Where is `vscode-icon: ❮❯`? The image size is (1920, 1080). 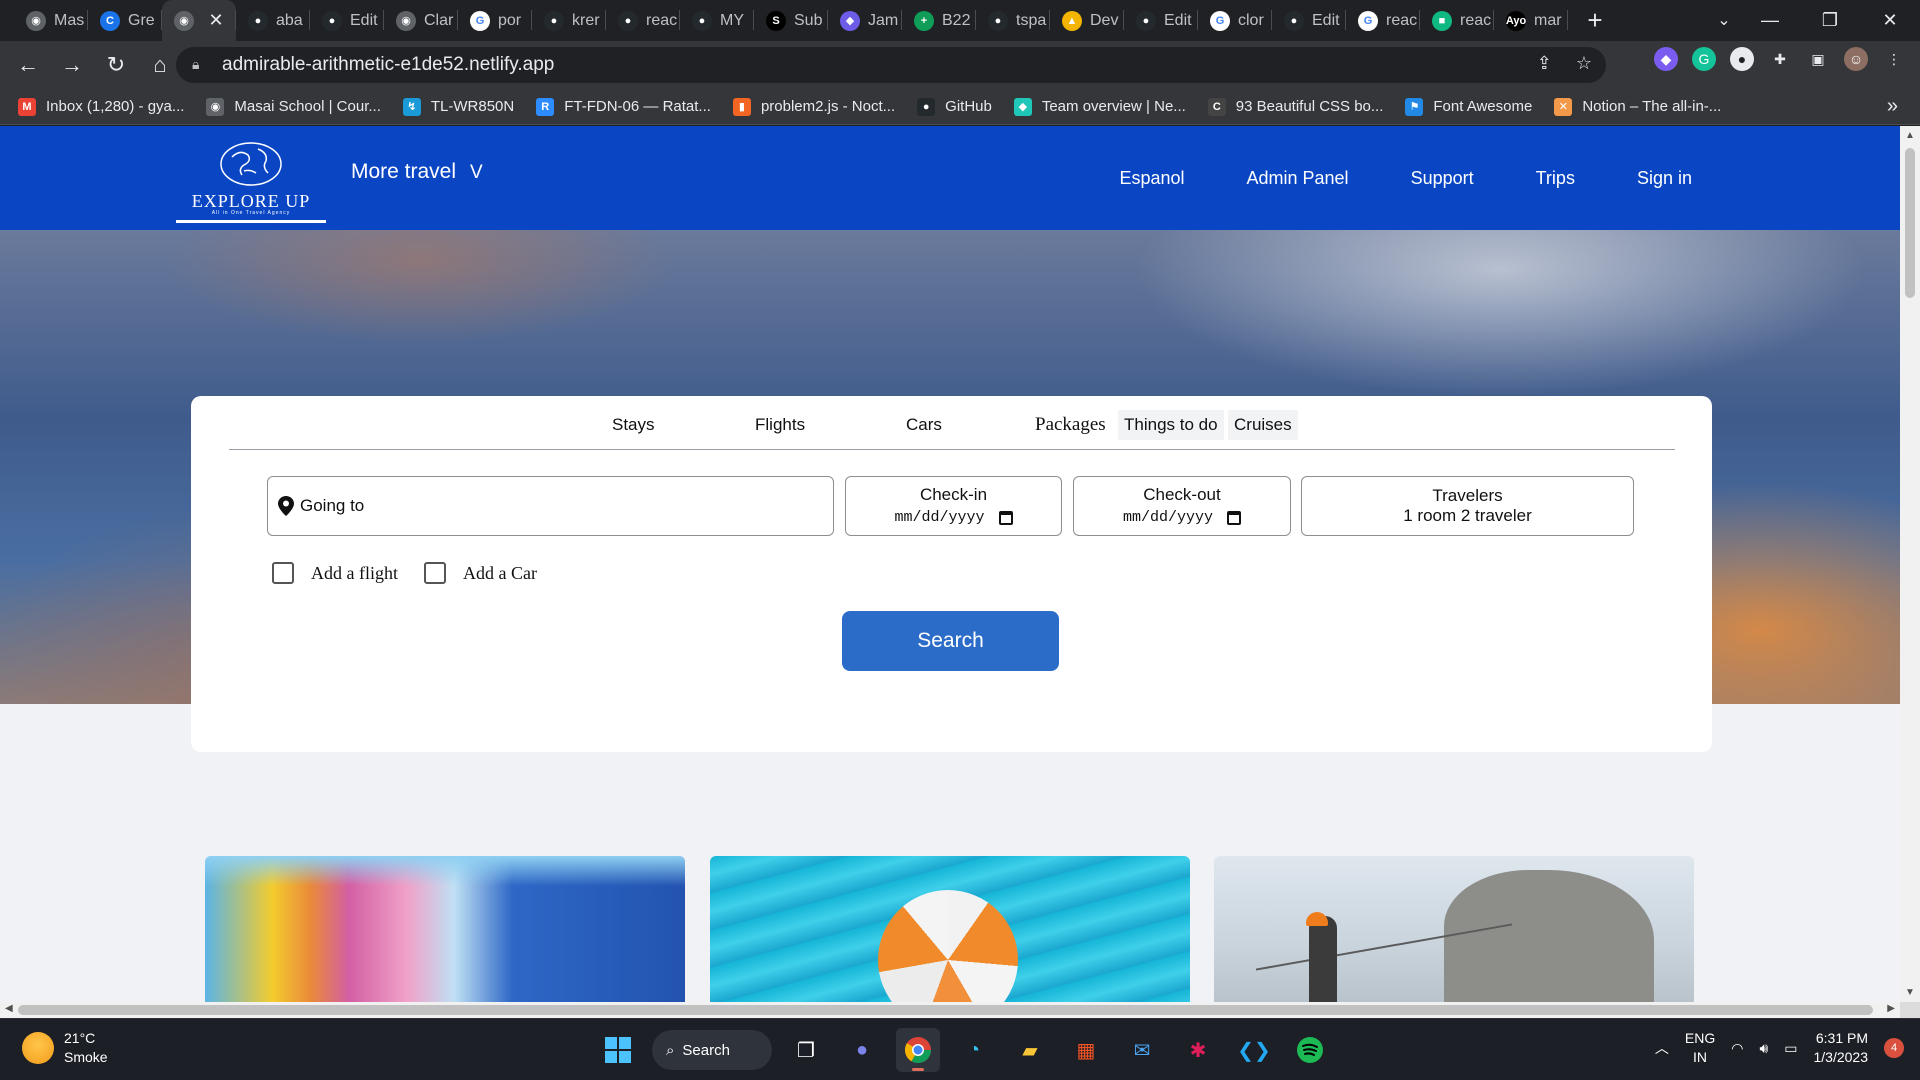 vscode-icon: ❮❯ is located at coordinates (1254, 1050).